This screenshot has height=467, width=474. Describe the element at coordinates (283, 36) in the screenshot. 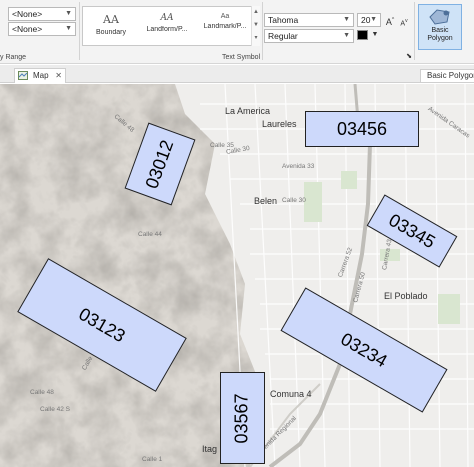

I see `font-style-value: Regular` at that location.